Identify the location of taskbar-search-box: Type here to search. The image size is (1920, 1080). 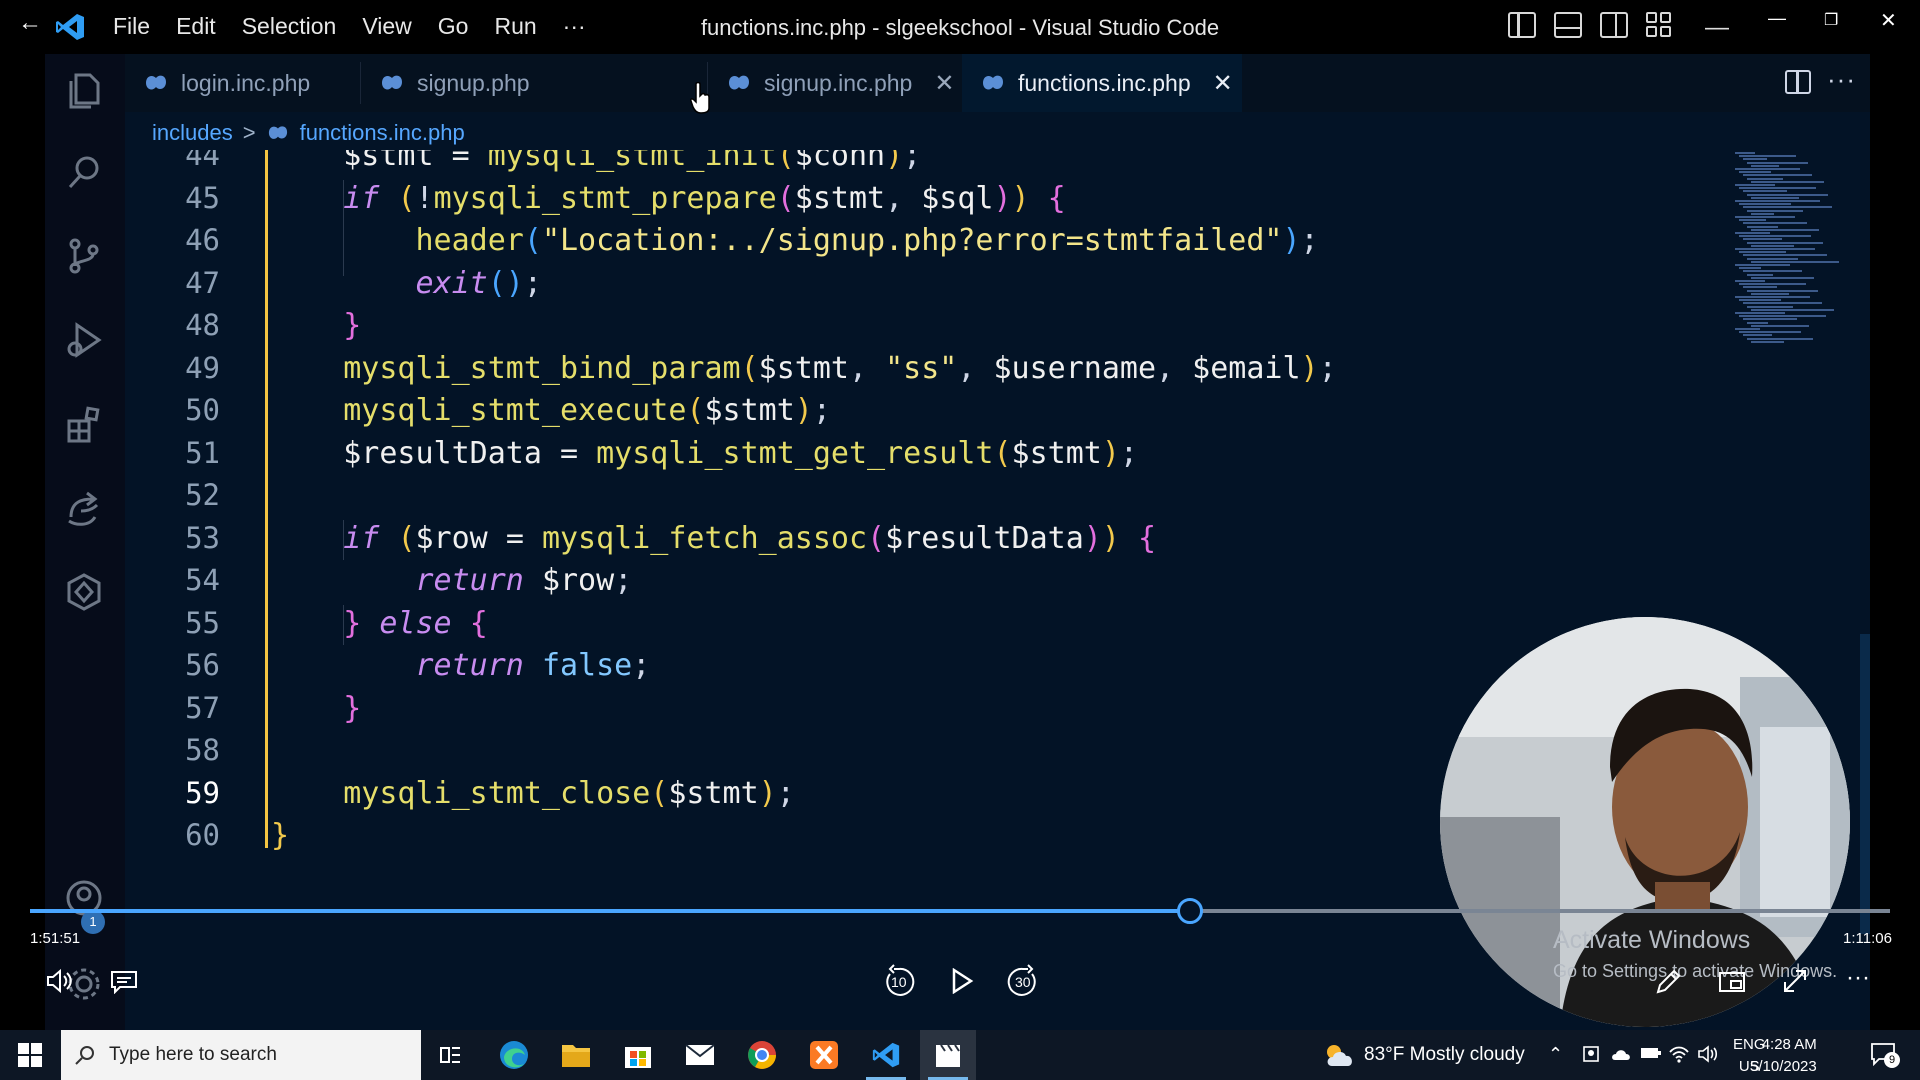
(241, 1055).